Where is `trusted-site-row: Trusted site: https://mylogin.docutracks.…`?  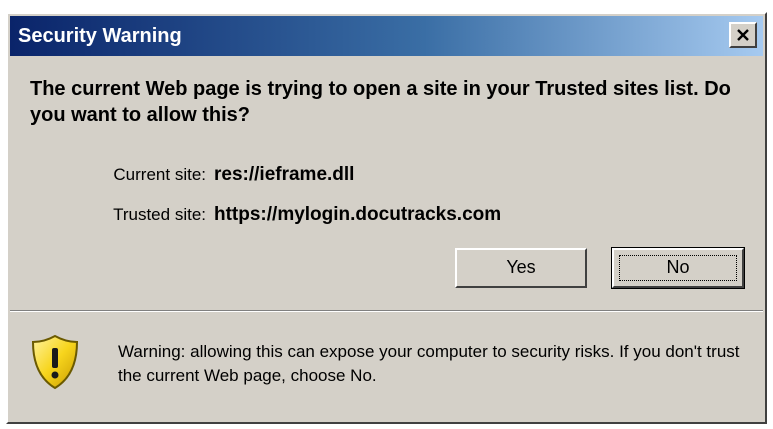 trusted-site-row: Trusted site: https://mylogin.docutracks.… is located at coordinates (254, 215).